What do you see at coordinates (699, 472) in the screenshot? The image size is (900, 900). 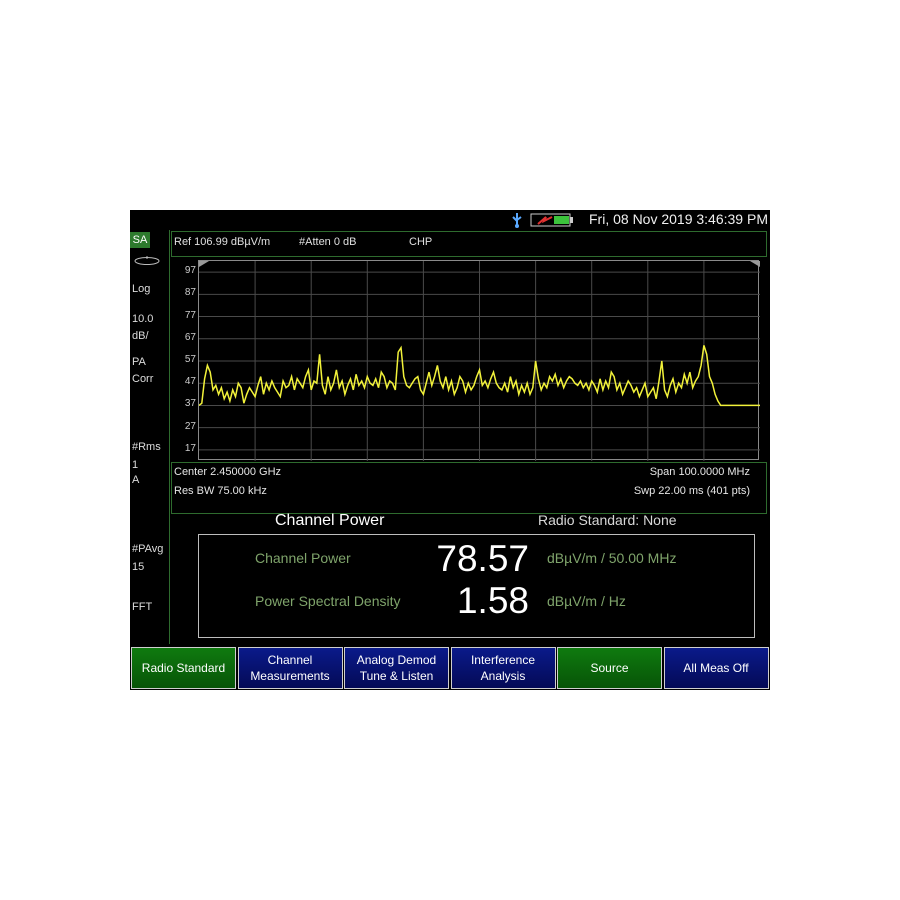 I see `frequency-span: Span 100.0000 MHz` at bounding box center [699, 472].